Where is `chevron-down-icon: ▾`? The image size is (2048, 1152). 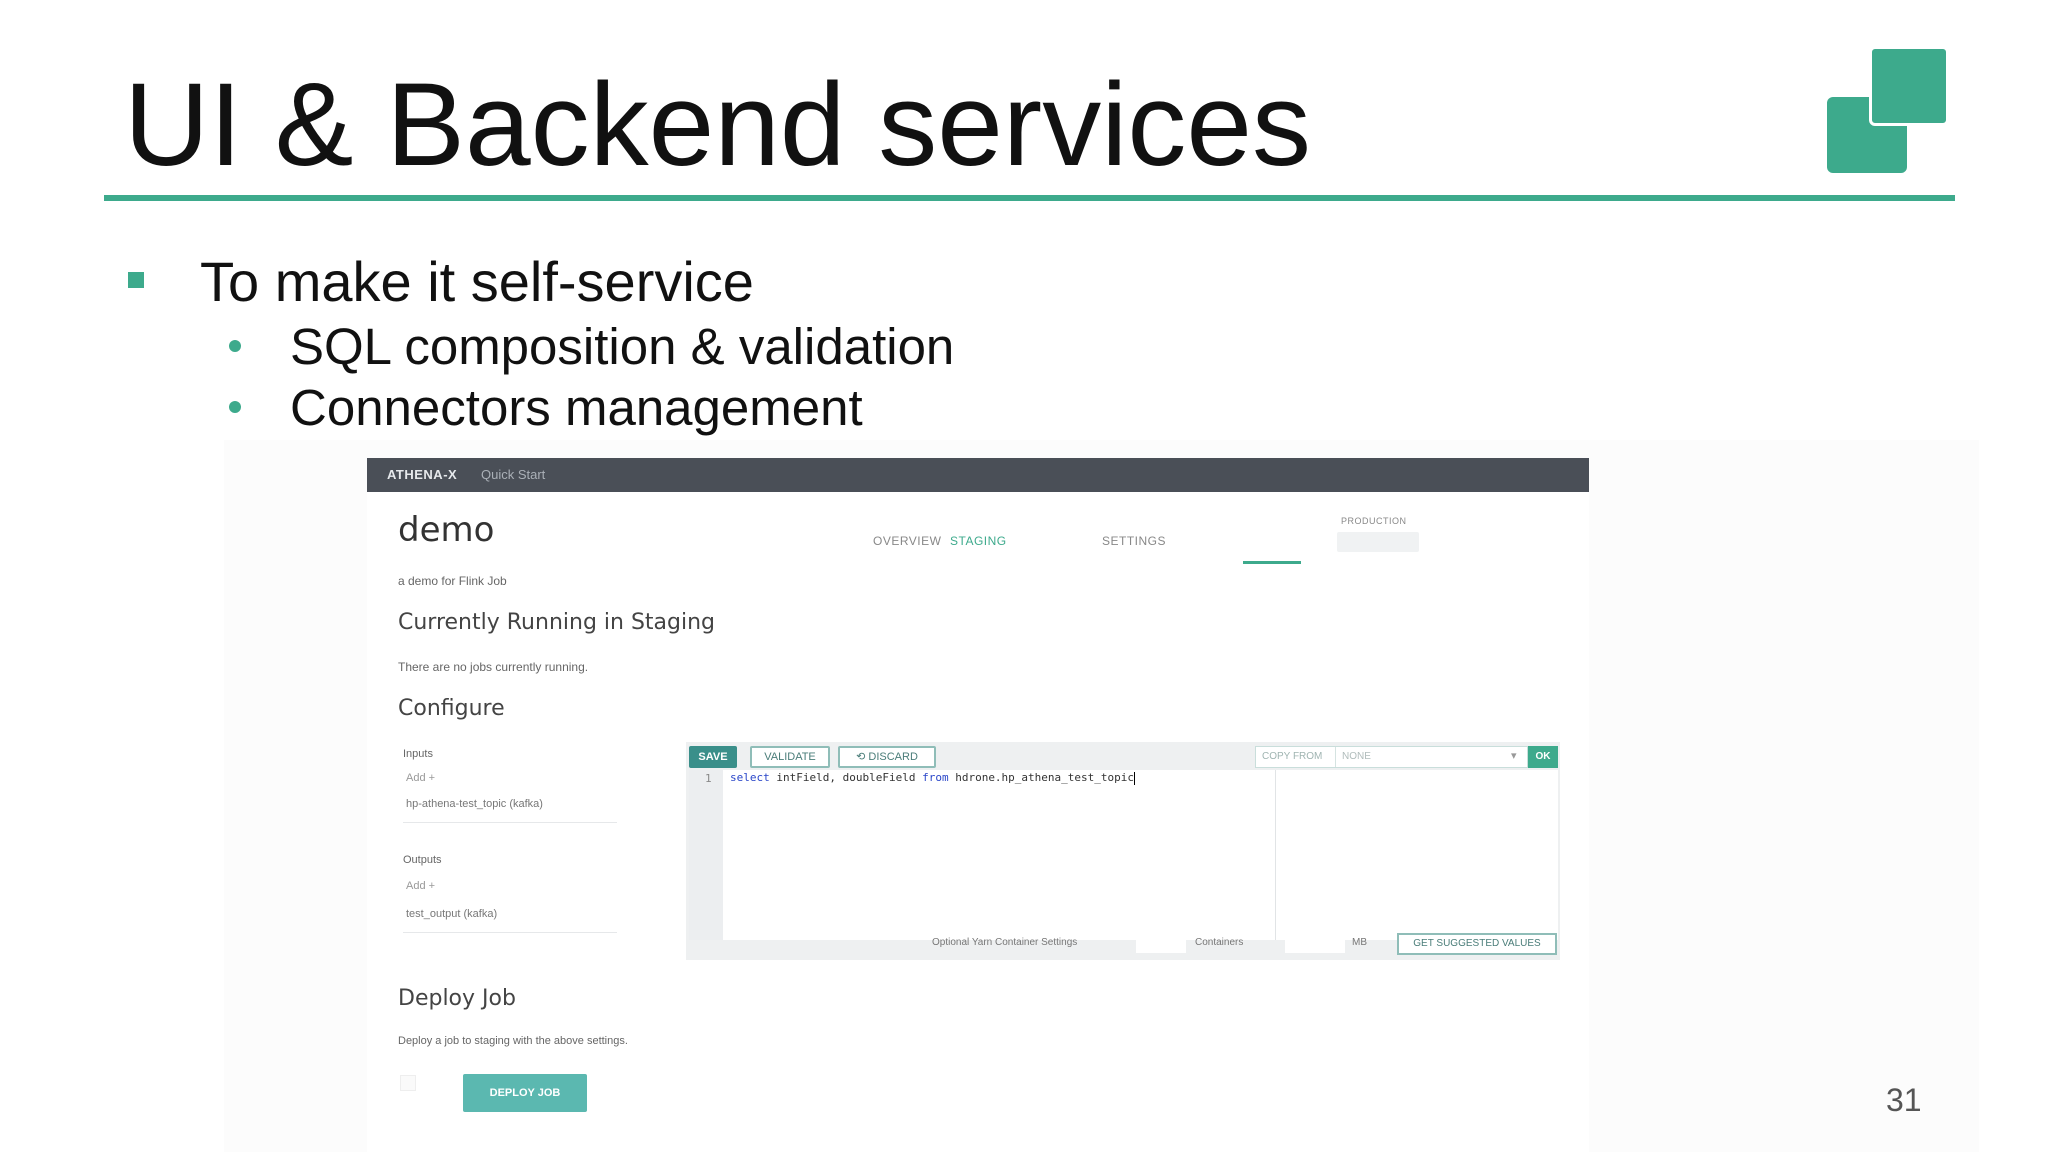 chevron-down-icon: ▾ is located at coordinates (1514, 756).